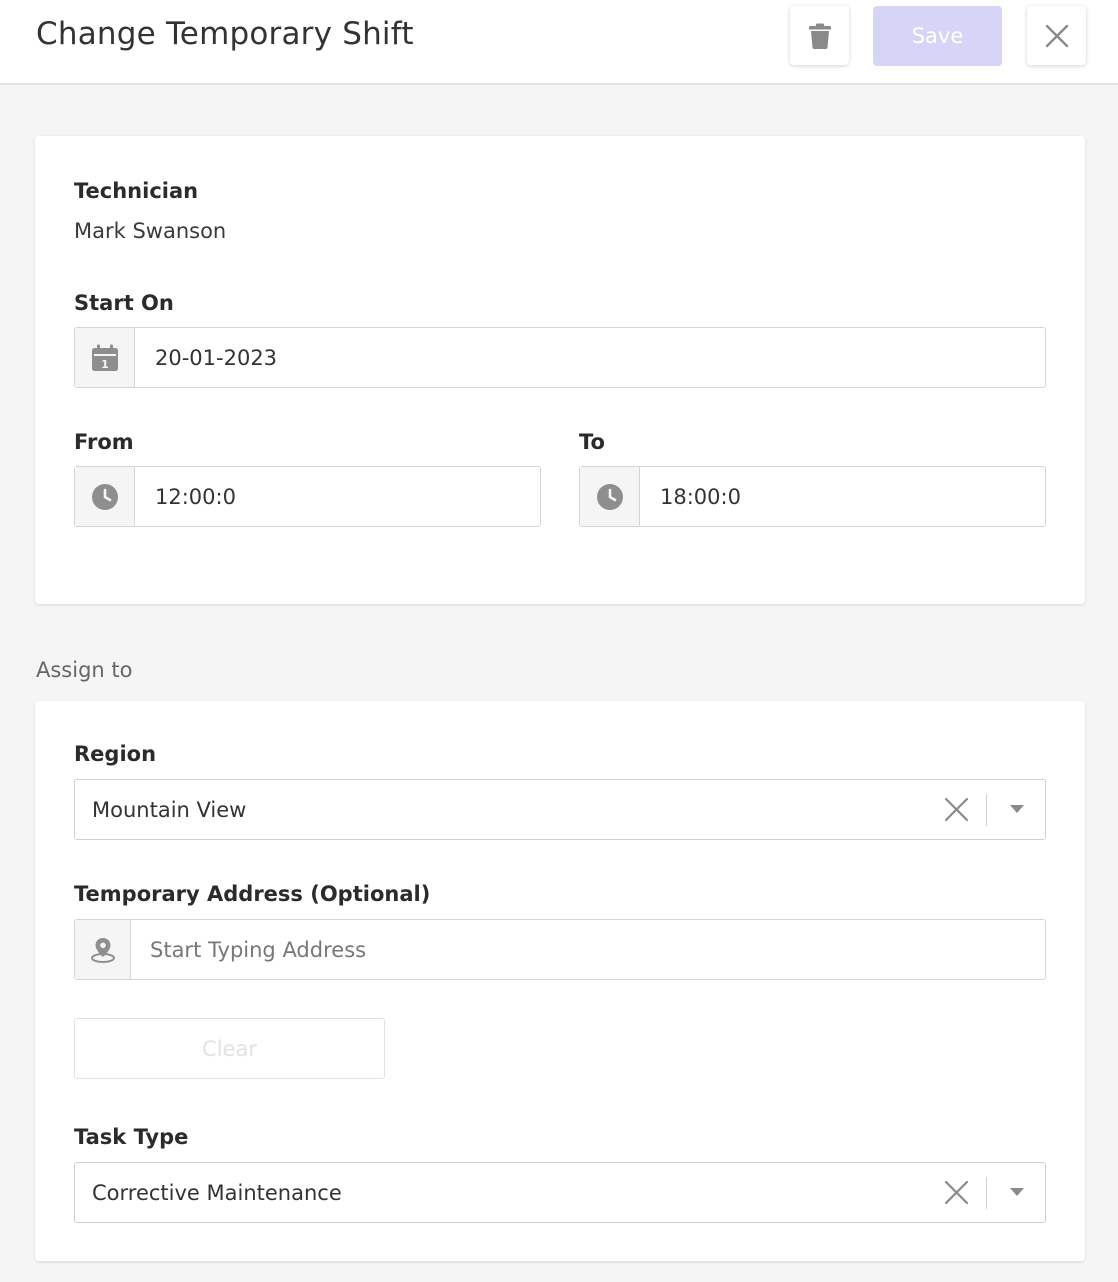 The height and width of the screenshot is (1282, 1118). Describe the element at coordinates (225, 34) in the screenshot. I see `page-title: Change Temporary Shift` at that location.